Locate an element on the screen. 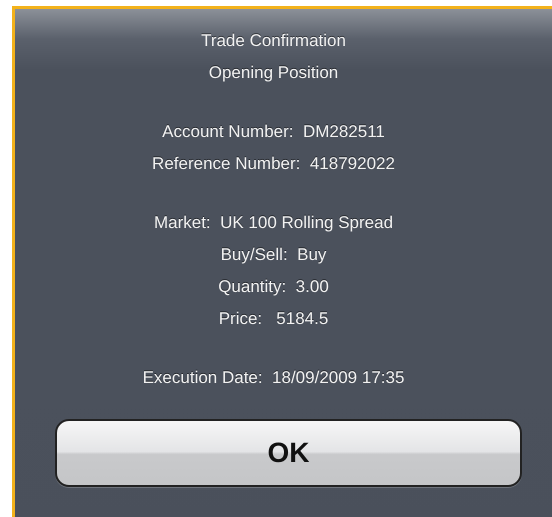  detail-line: Market: UK 100 Rolling Spread is located at coordinates (274, 223).